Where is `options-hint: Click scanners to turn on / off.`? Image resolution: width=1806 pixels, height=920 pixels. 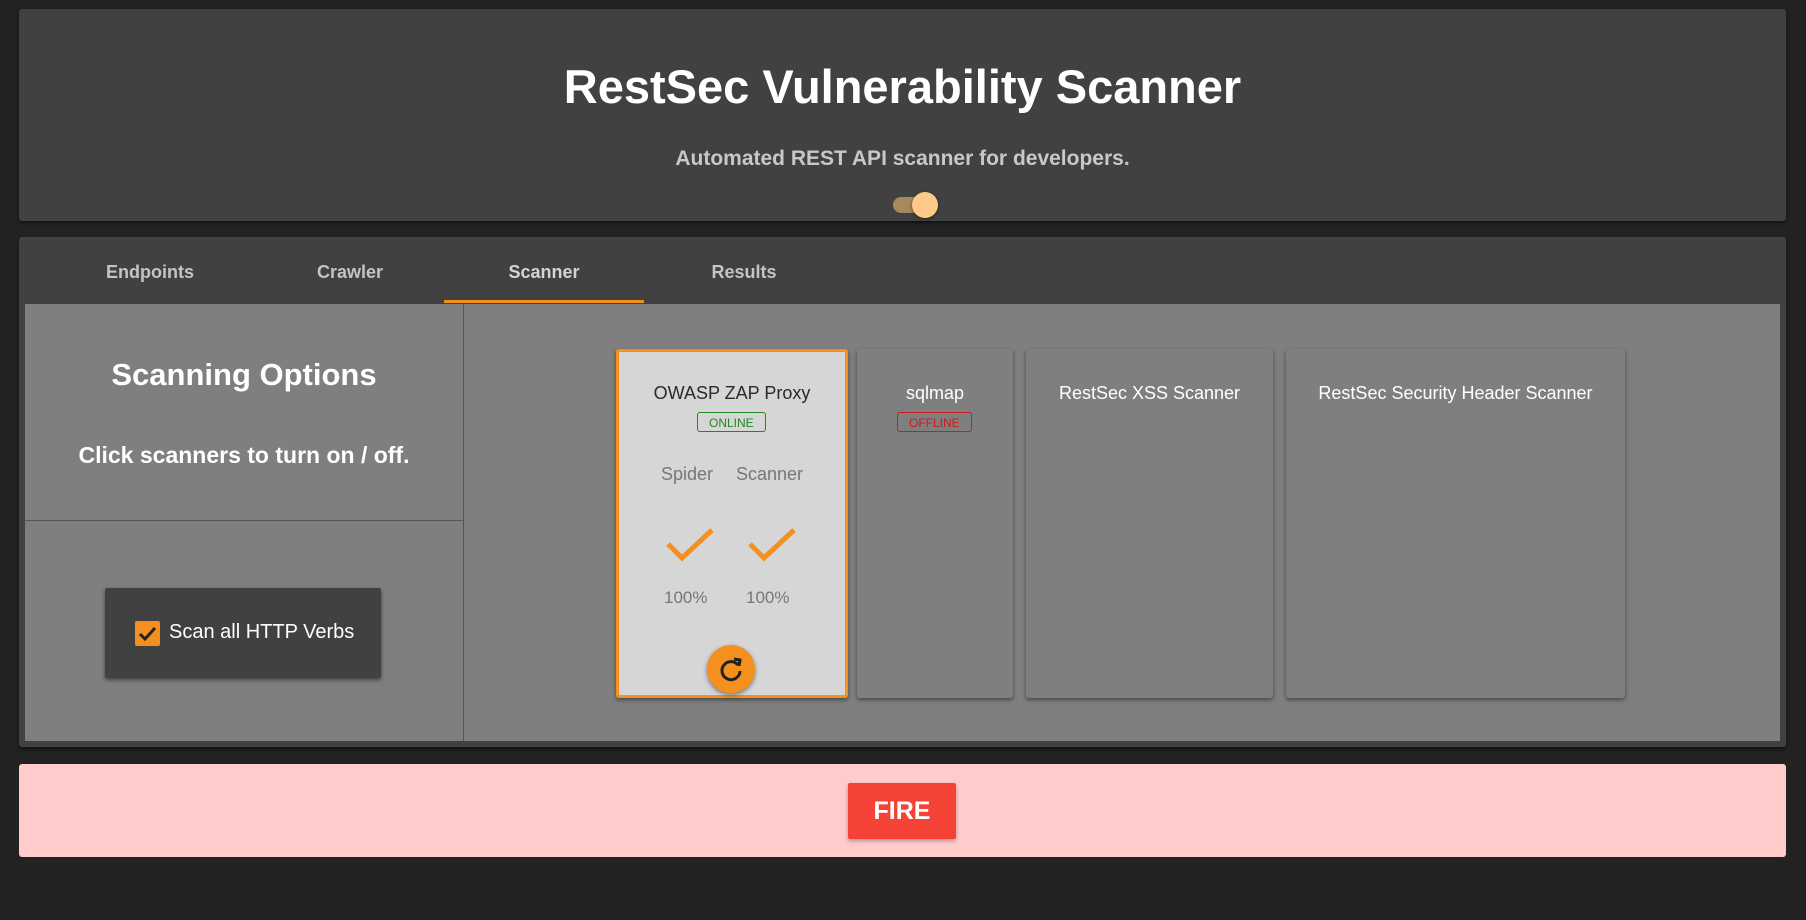
options-hint: Click scanners to turn on / off. is located at coordinates (244, 455).